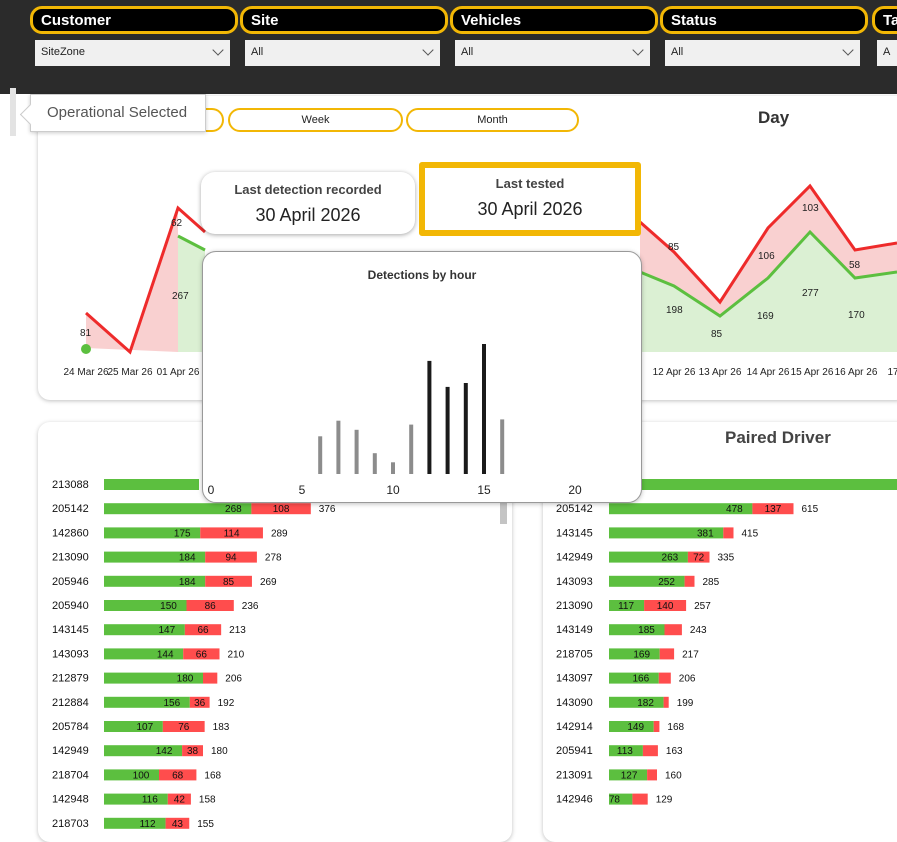 This screenshot has height=842, width=897. What do you see at coordinates (665, 606) in the screenshot?
I see `bar-red-label: 140` at bounding box center [665, 606].